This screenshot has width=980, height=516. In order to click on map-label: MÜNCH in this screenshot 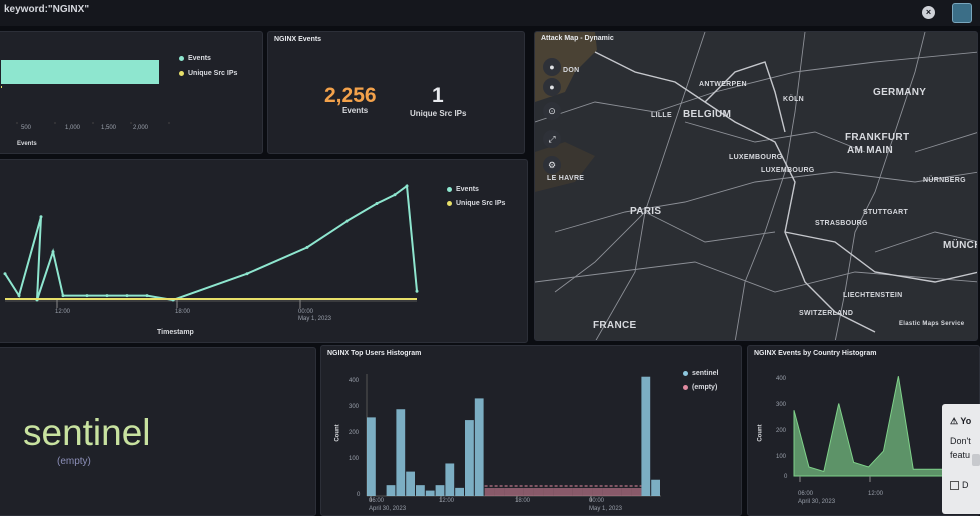, I will do `click(960, 245)`.